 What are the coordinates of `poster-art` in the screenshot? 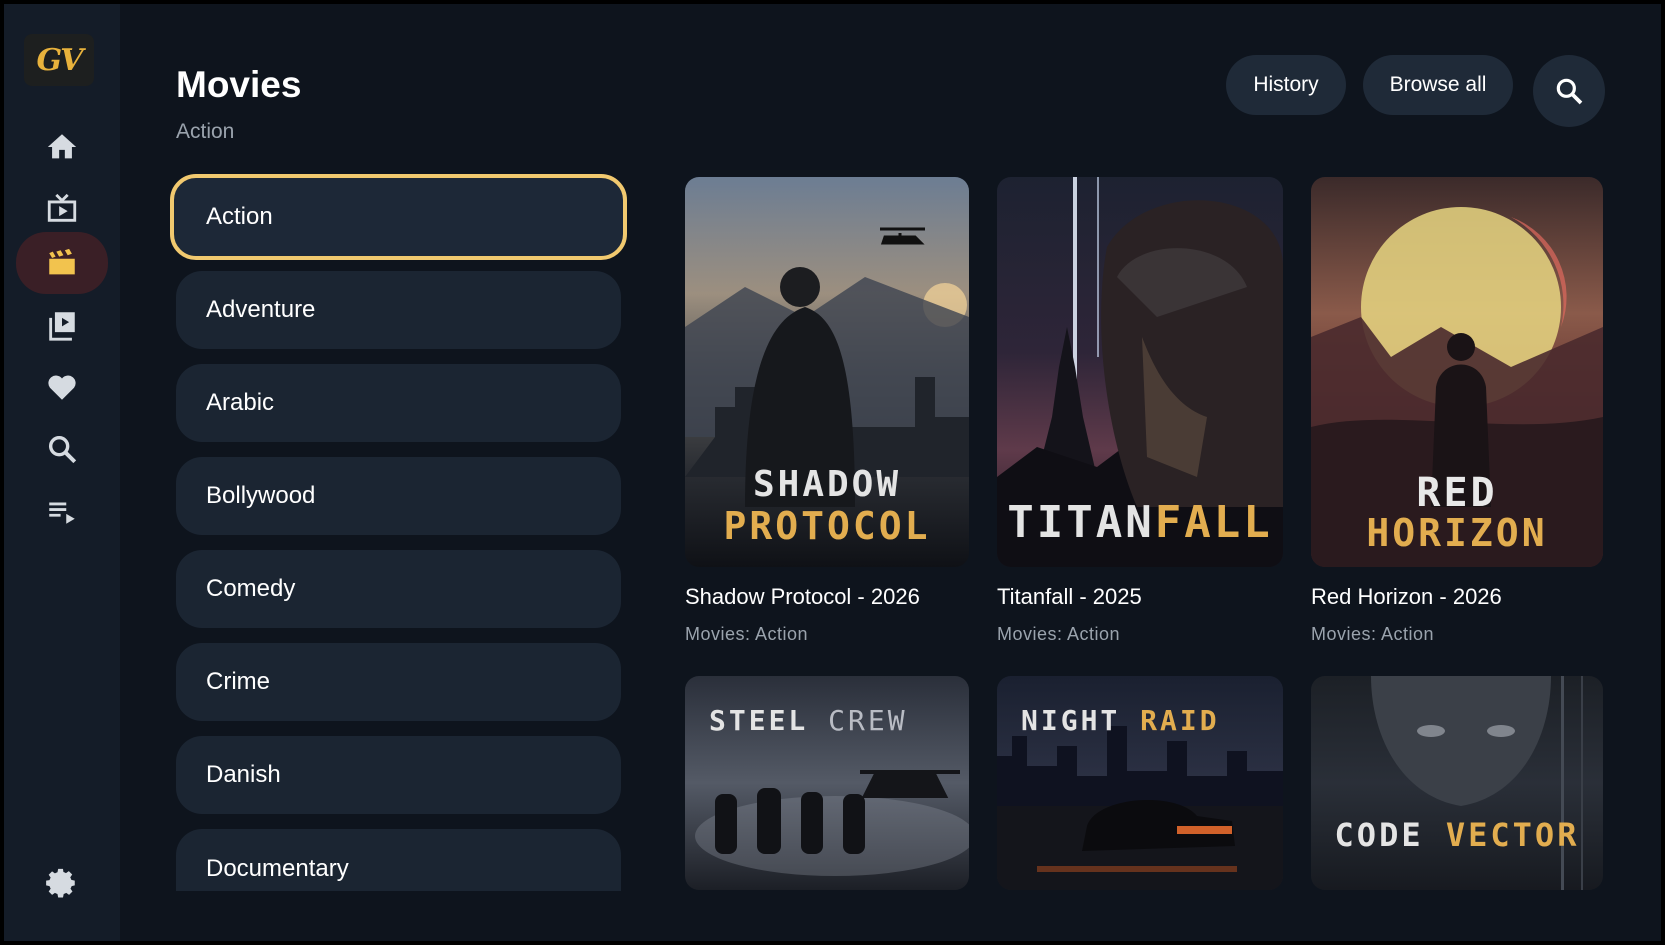 It's located at (1477, 783).